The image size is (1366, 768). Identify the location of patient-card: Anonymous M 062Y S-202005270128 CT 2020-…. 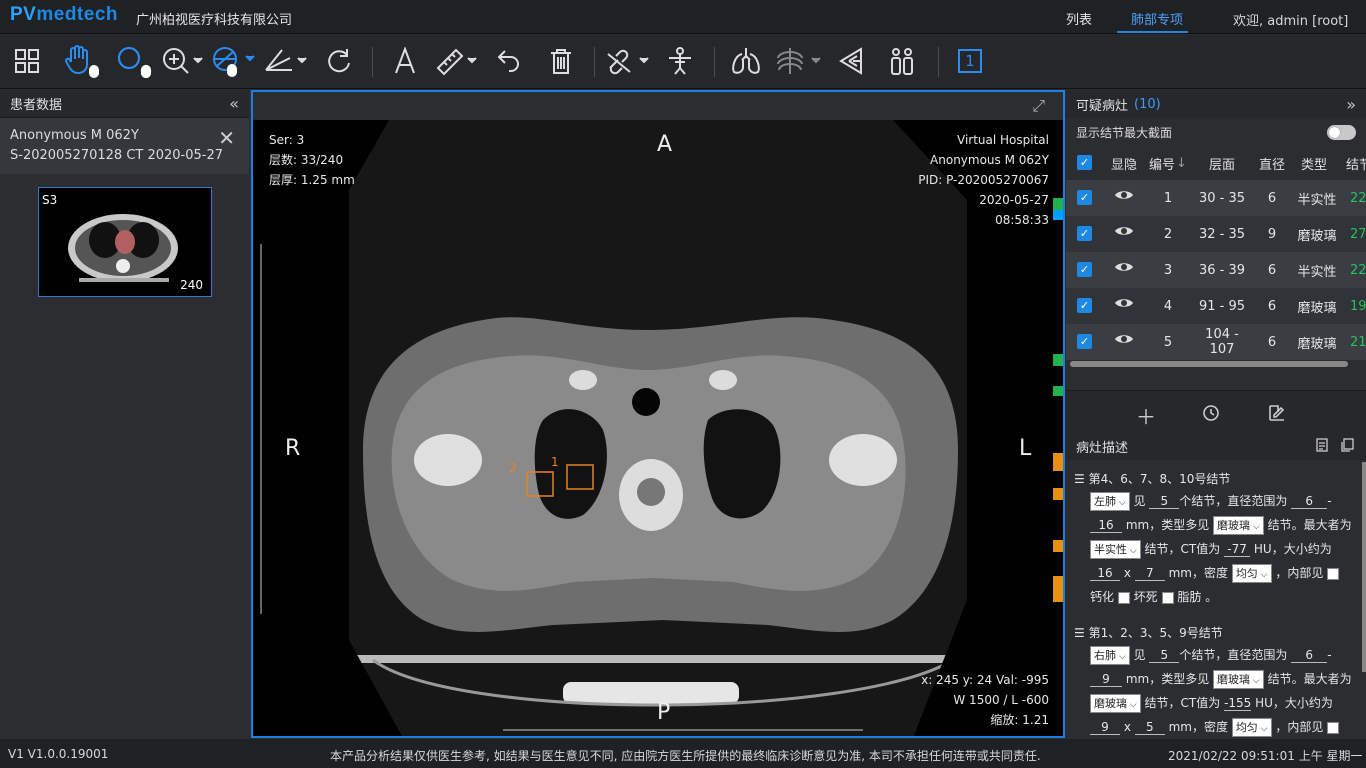
(124, 146).